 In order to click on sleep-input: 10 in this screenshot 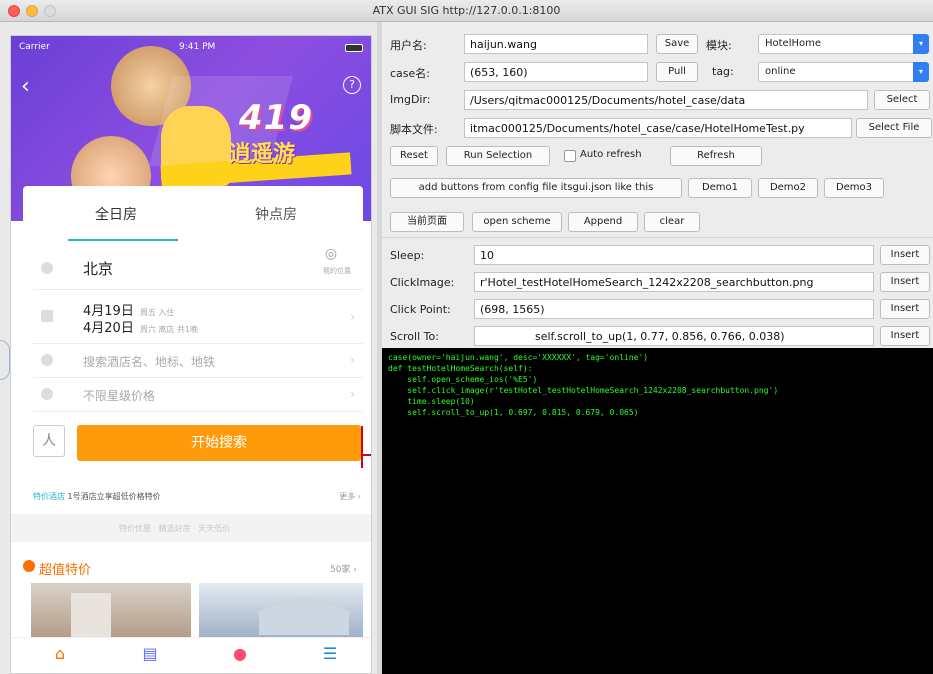, I will do `click(674, 255)`.